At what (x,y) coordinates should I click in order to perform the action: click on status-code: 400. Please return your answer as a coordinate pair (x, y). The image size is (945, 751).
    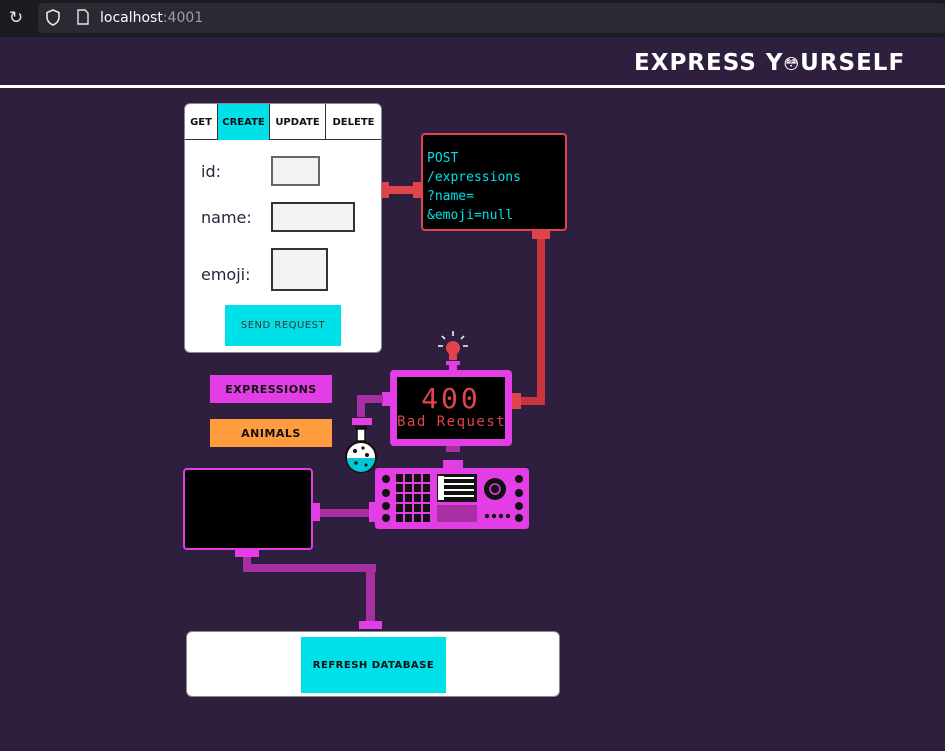
    Looking at the image, I should click on (451, 398).